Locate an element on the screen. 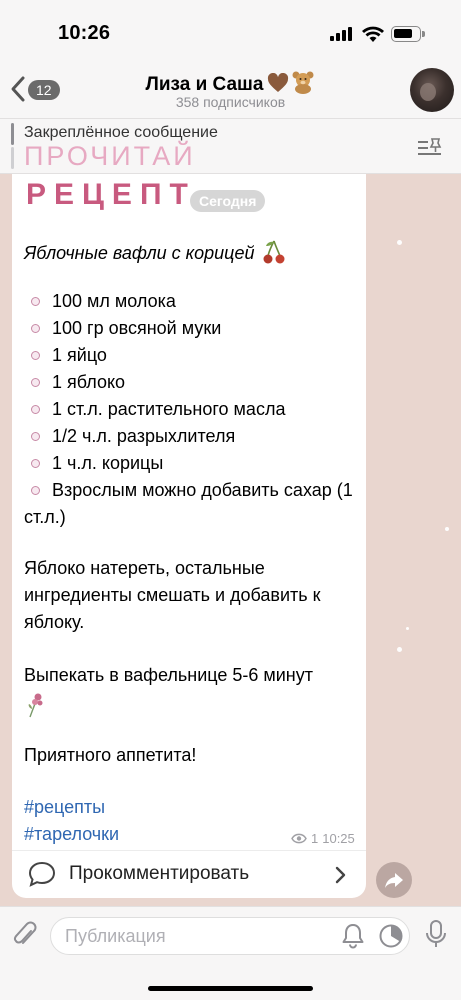 The height and width of the screenshot is (1000, 461). status-bar: 10:26 is located at coordinates (230, 31).